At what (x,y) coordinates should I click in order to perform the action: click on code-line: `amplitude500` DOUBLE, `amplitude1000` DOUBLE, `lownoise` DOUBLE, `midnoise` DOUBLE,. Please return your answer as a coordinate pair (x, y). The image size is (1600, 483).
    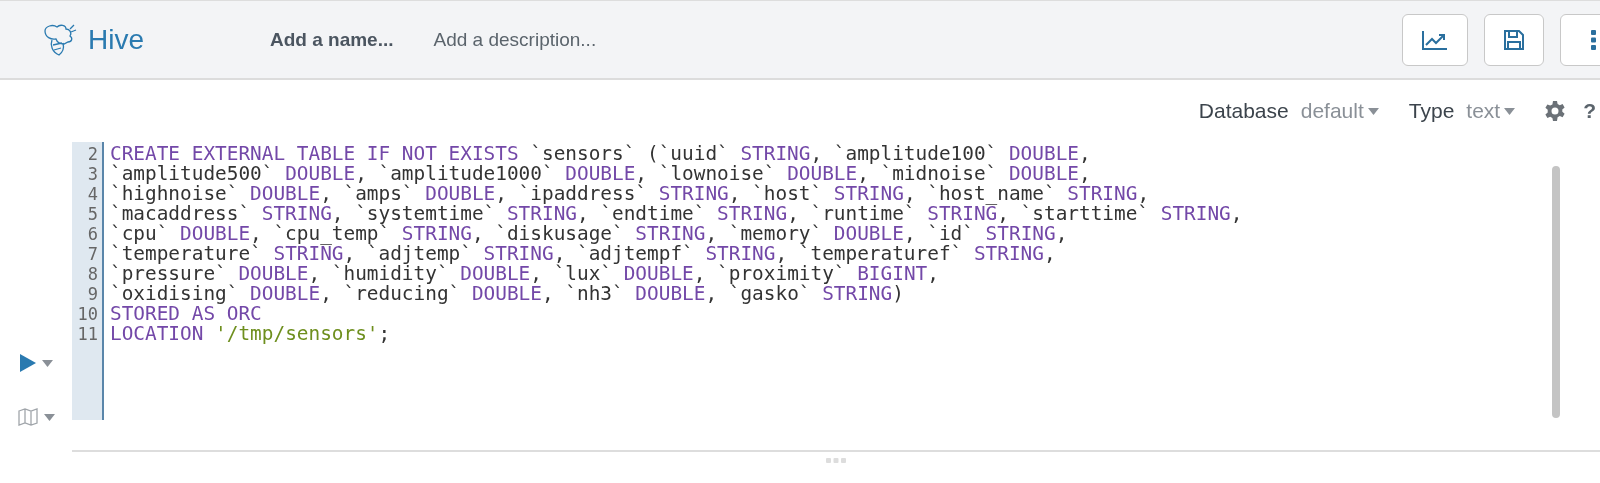
    Looking at the image, I should click on (600, 174).